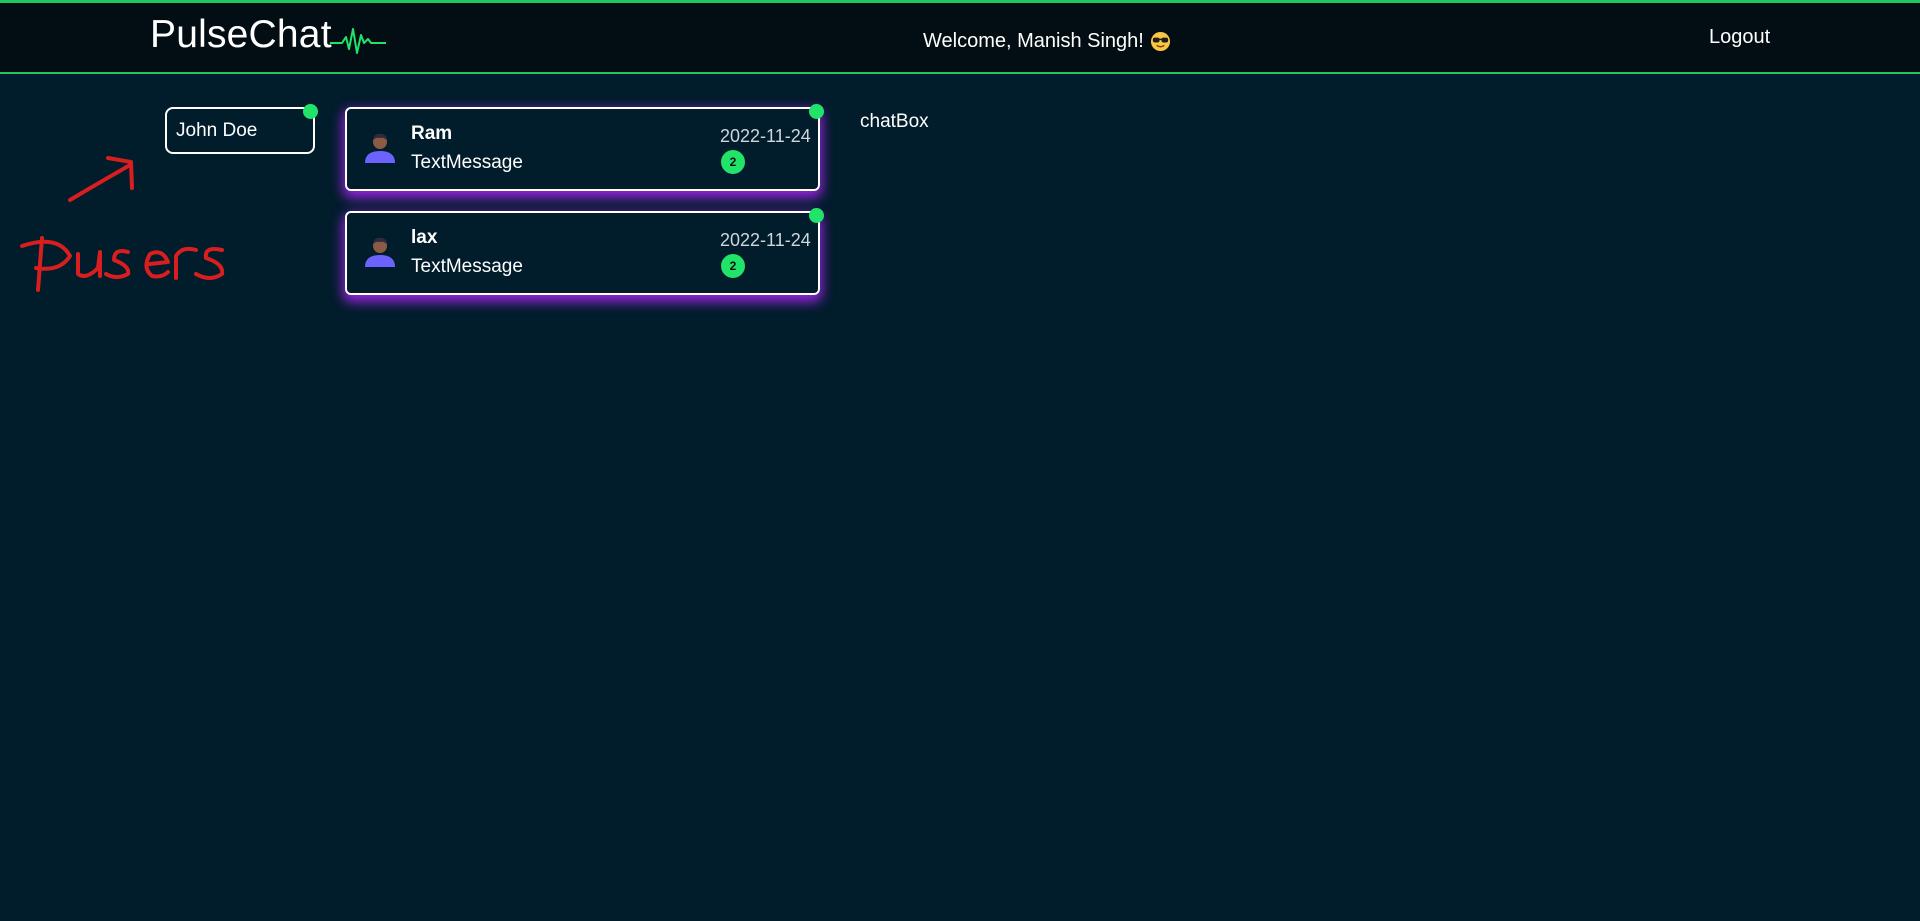 This screenshot has height=921, width=1920. I want to click on welcome-message: Welcome, Manish Singh!, so click(1047, 41).